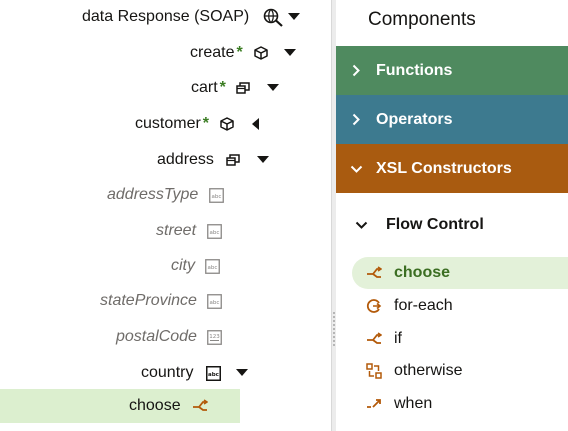  Describe the element at coordinates (414, 119) in the screenshot. I see `accordion-label: Operators` at that location.